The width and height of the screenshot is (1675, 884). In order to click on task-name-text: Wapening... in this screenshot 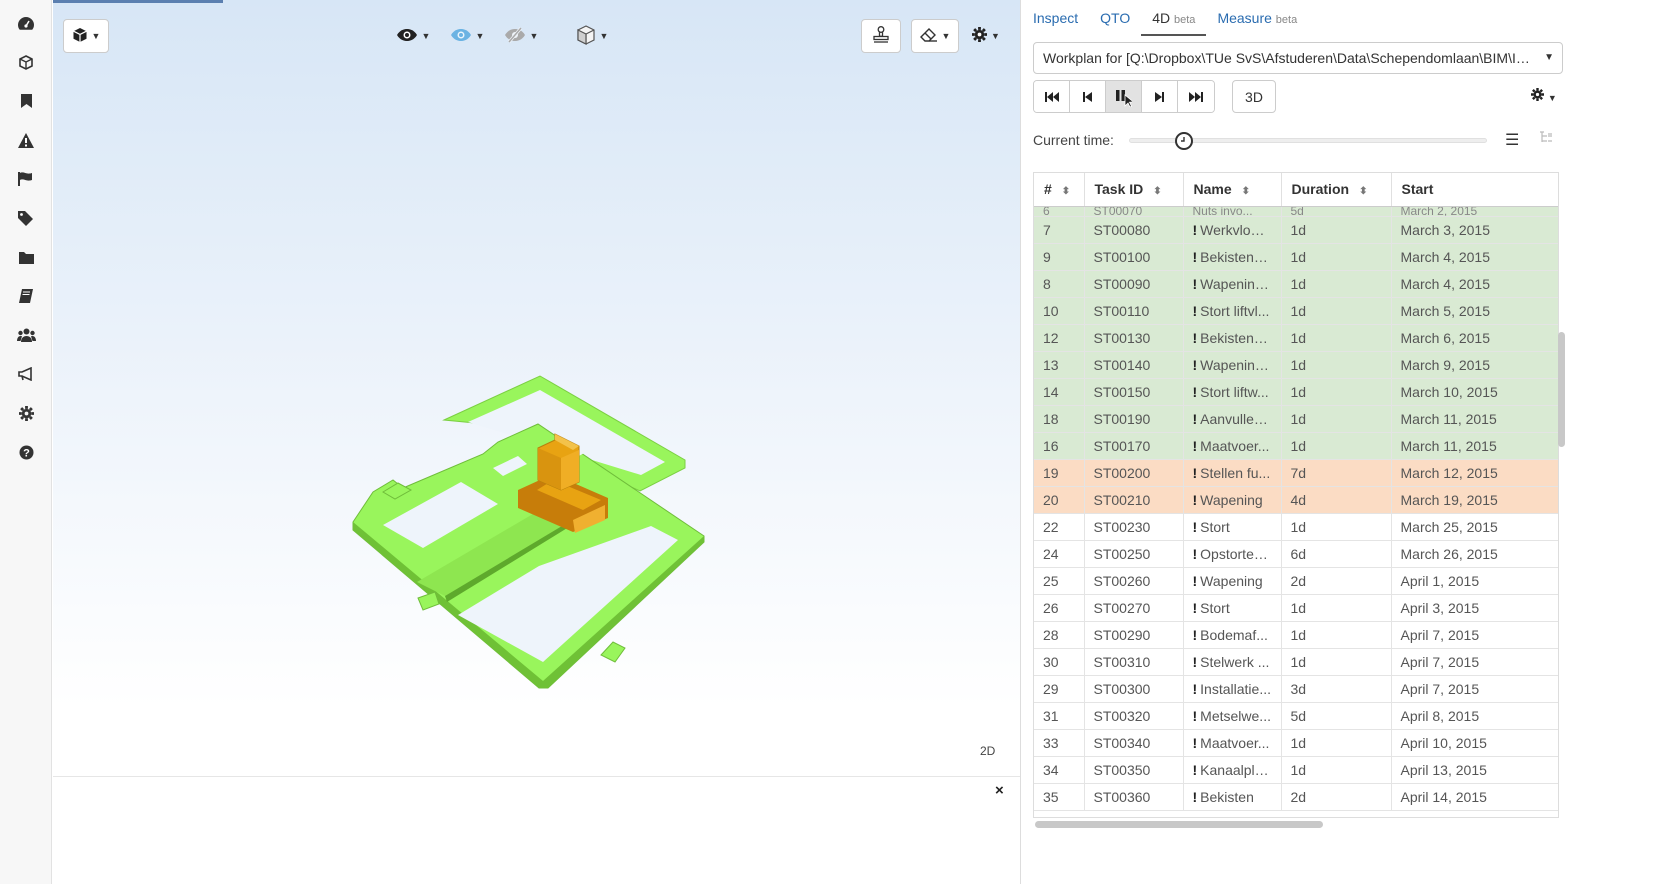, I will do `click(1237, 364)`.